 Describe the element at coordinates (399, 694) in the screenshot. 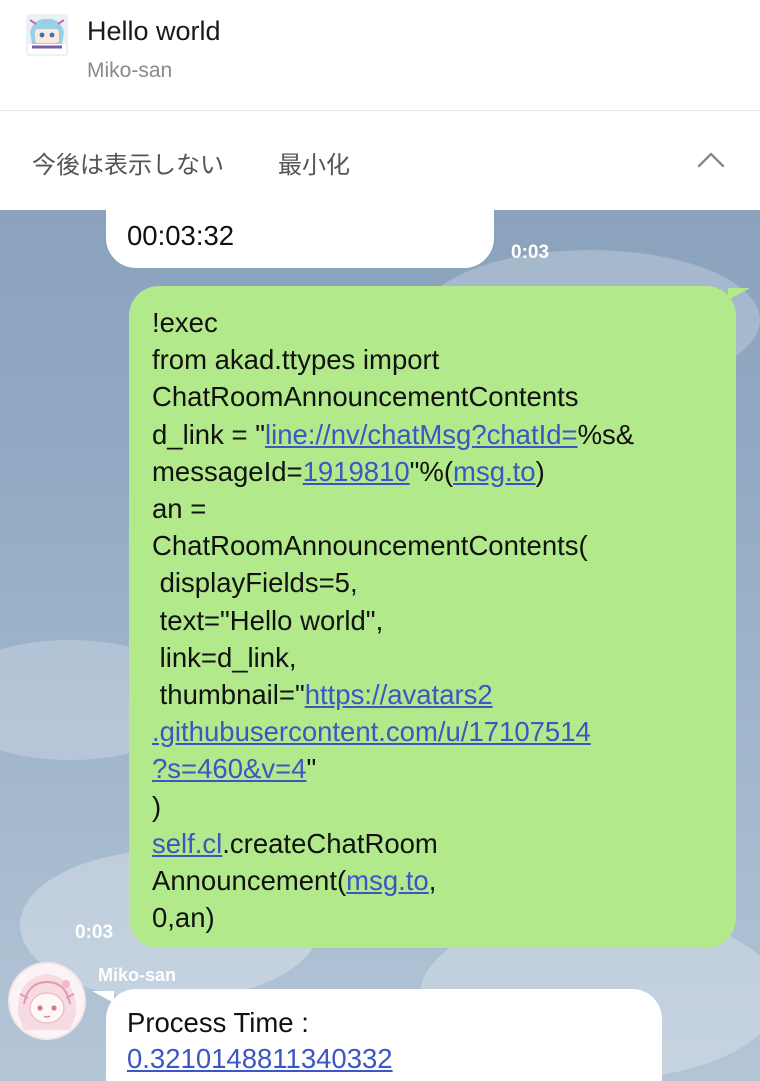

I see `avatar-url-link: https://avatars2` at that location.